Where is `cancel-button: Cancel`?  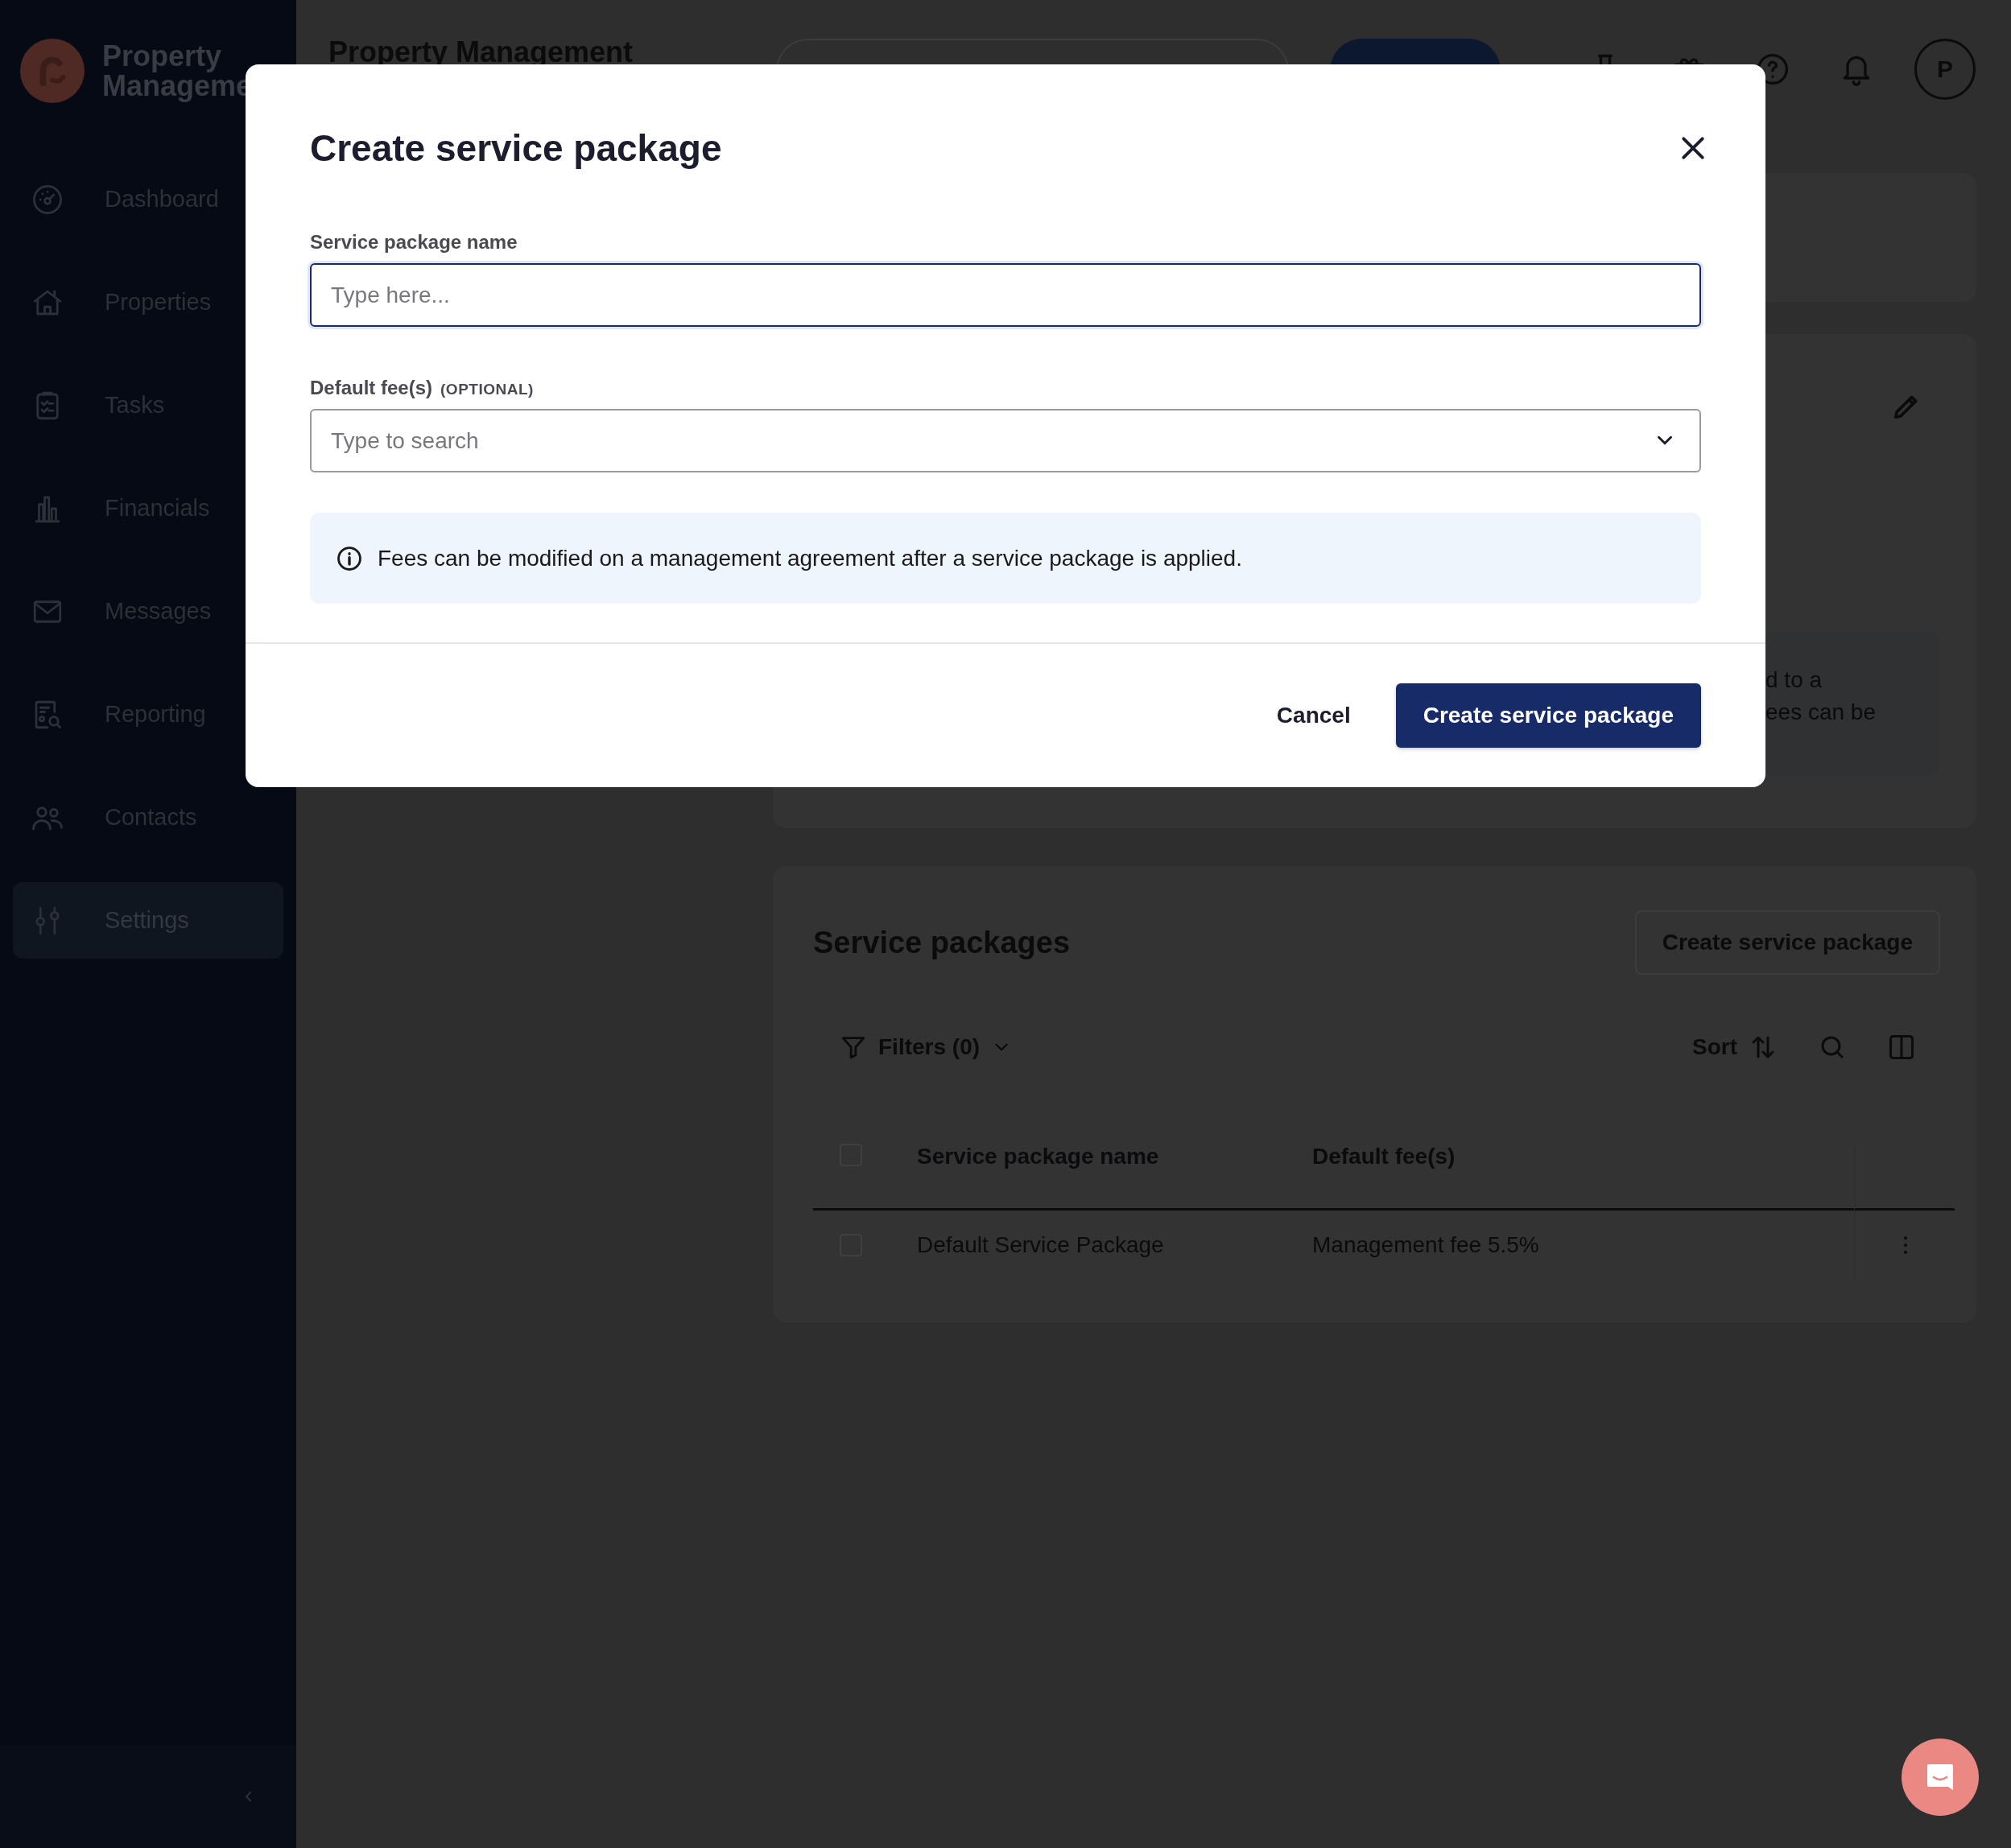
cancel-button: Cancel is located at coordinates (1313, 716).